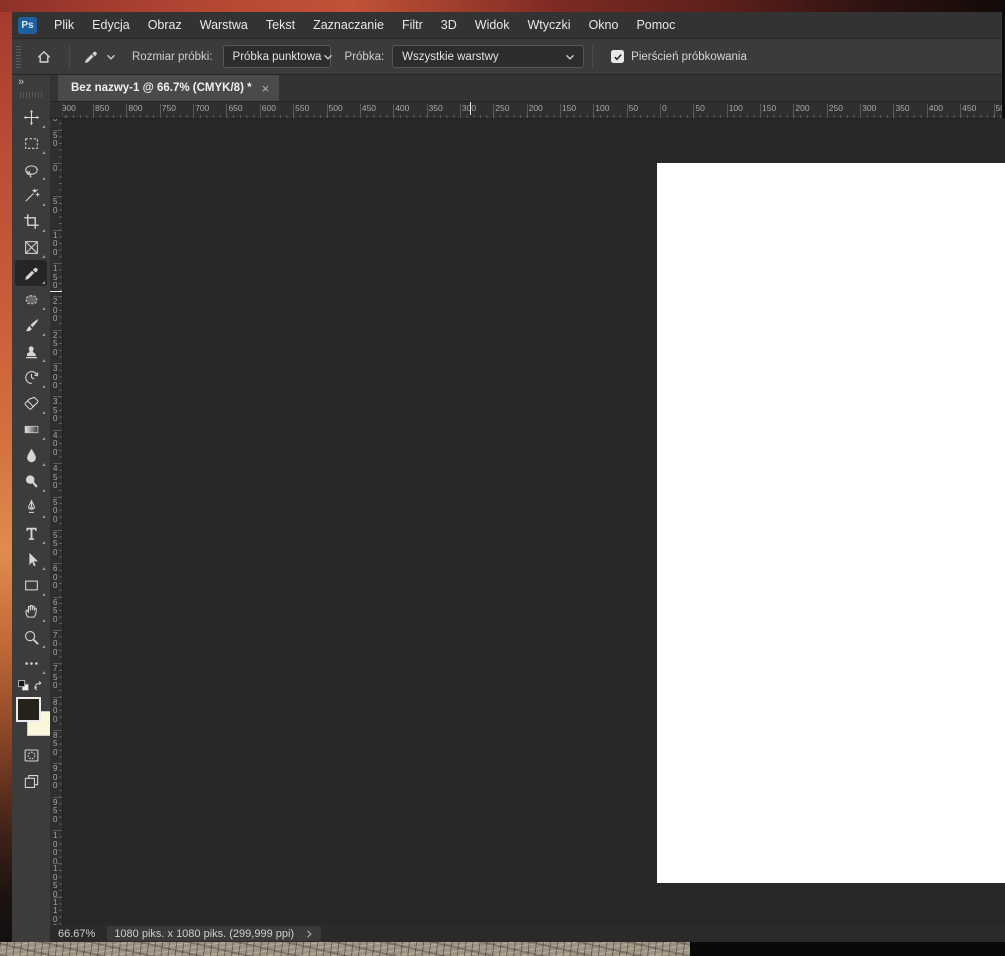 This screenshot has height=956, width=1005. Describe the element at coordinates (266, 88) in the screenshot. I see `close-tab-icon: ×` at that location.